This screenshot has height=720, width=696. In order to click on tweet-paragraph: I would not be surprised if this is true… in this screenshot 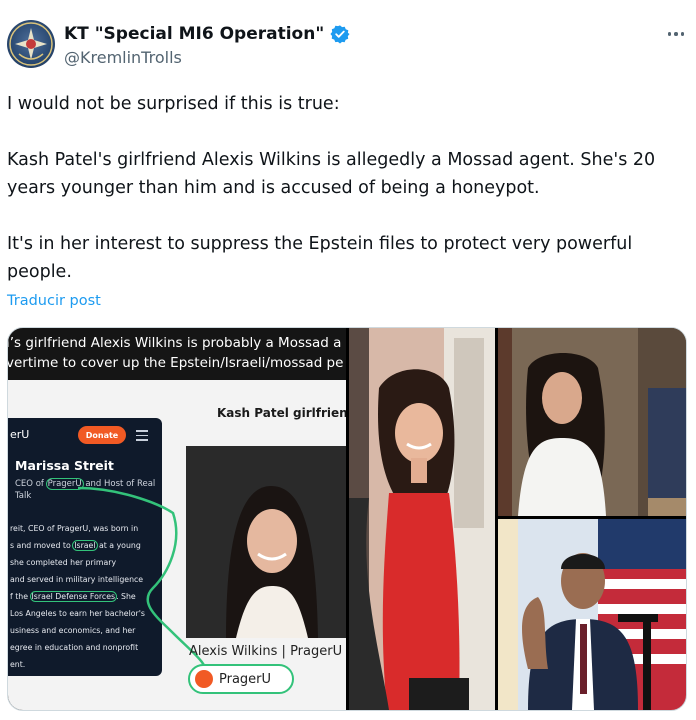, I will do `click(173, 104)`.